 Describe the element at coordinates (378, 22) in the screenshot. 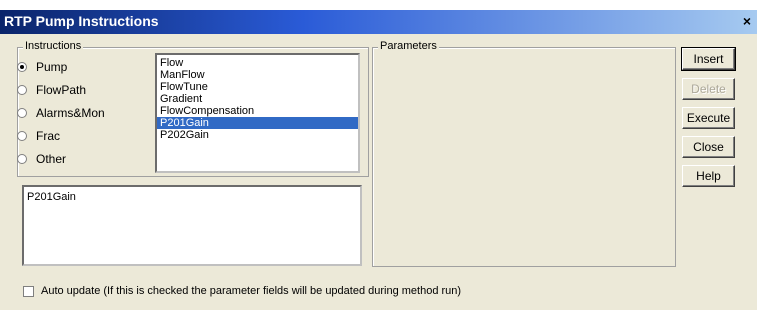

I see `title-bar: RTP Pump Instructions ×` at that location.